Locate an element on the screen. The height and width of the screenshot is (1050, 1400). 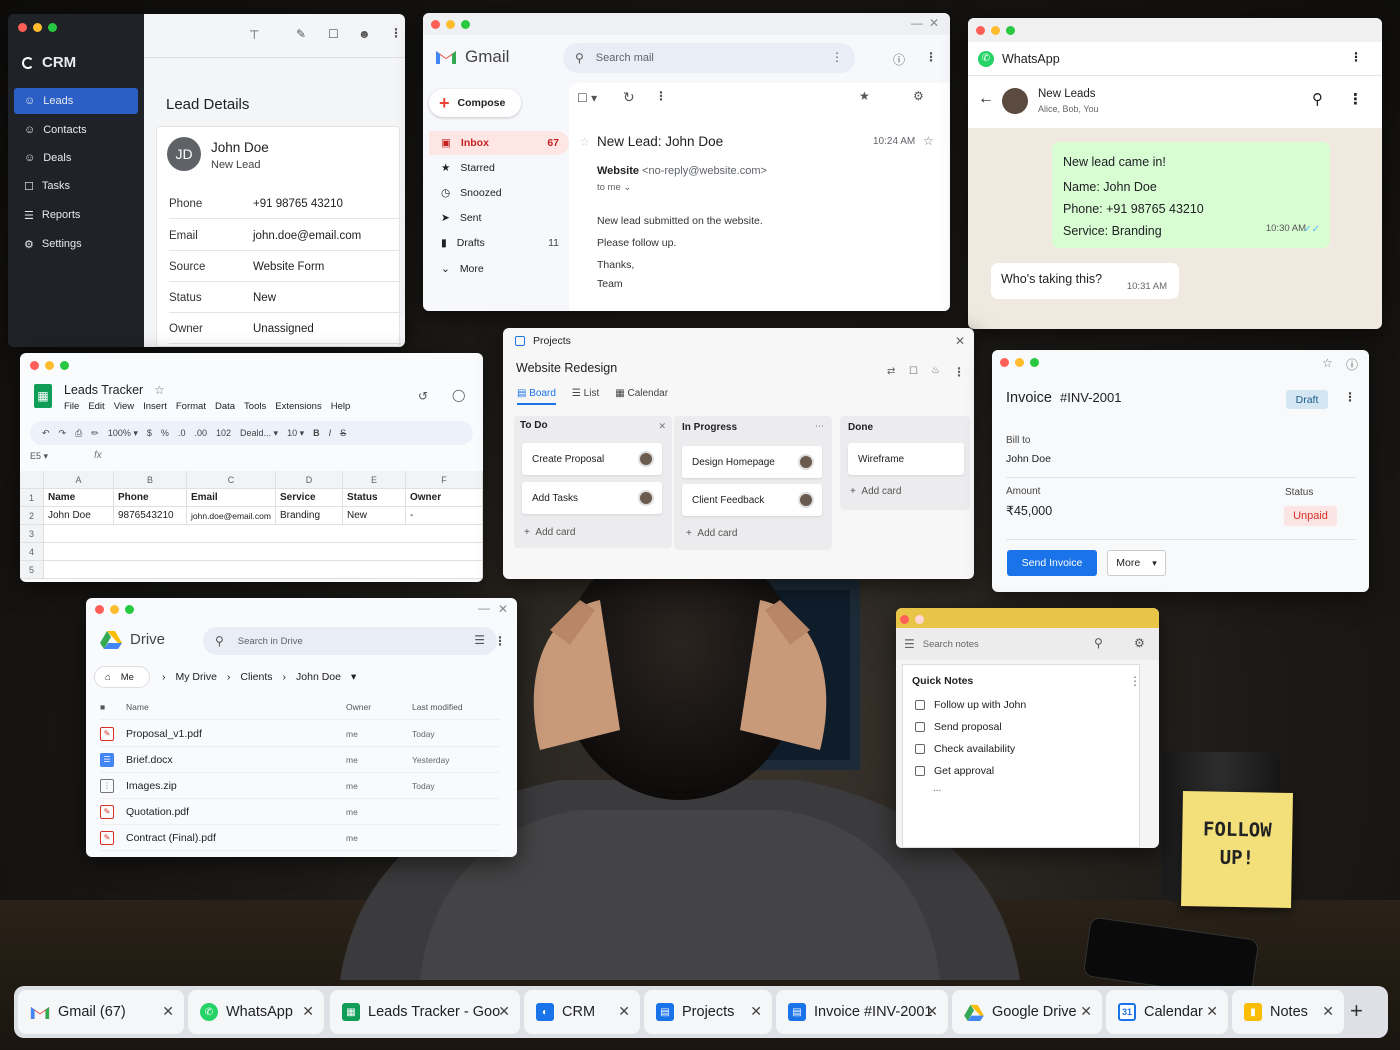
nav-drafts: ▮ Drafts 11 is located at coordinates (499, 243).